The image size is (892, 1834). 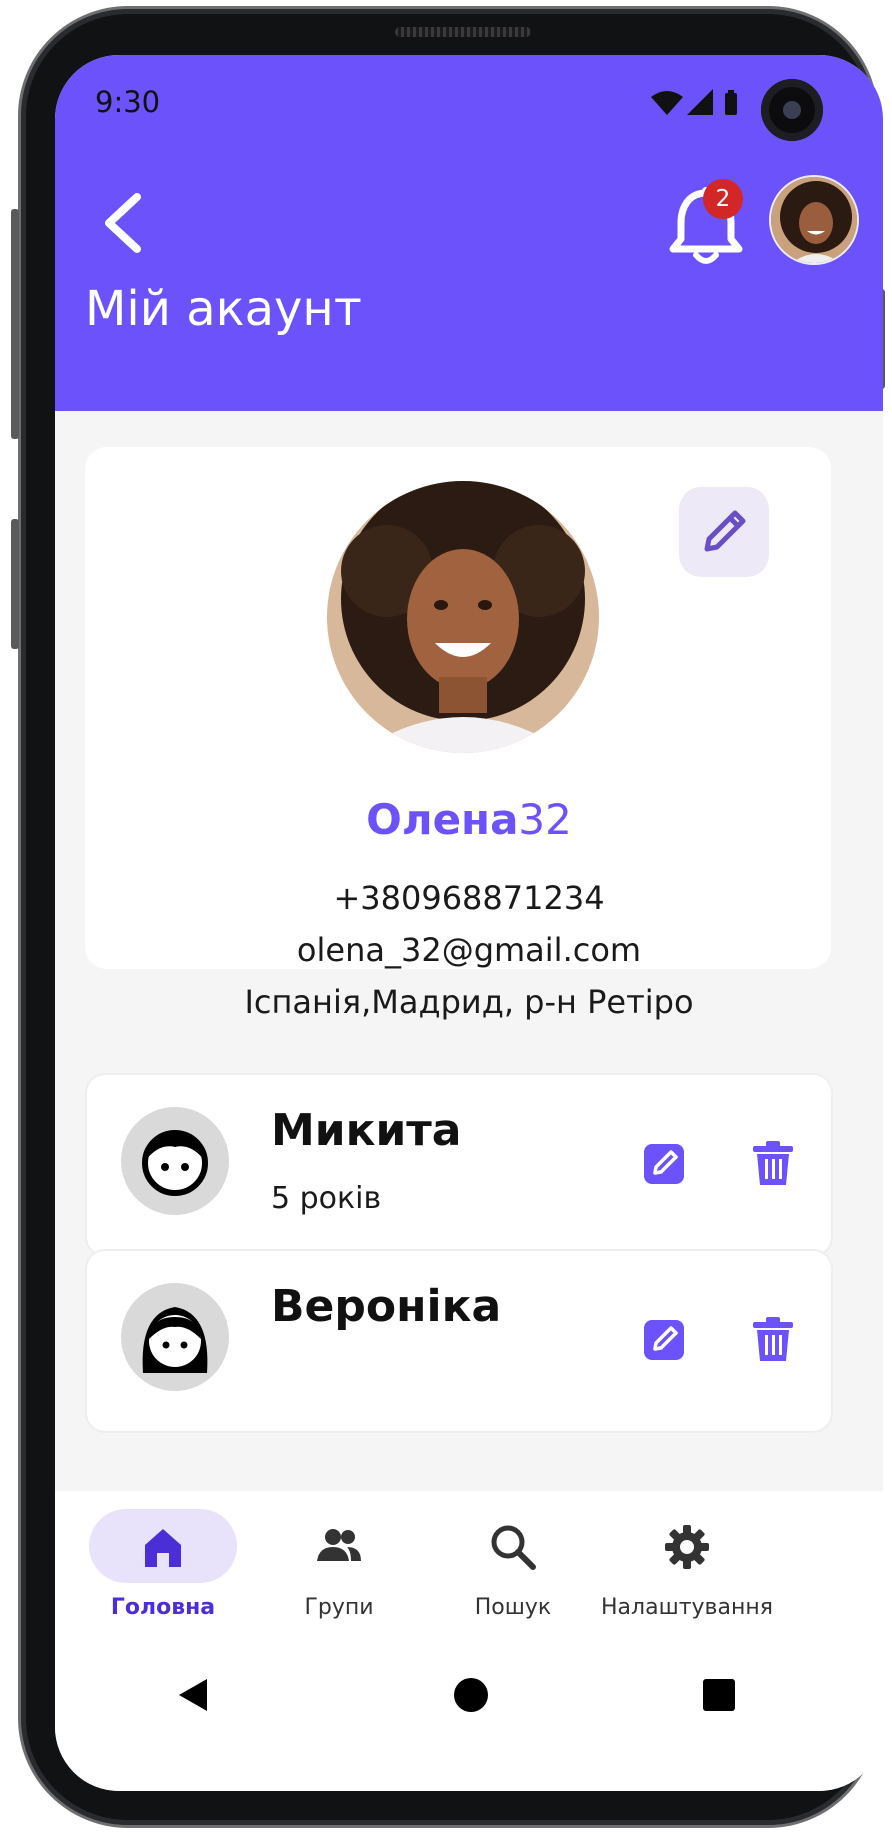 I want to click on wifi-icon, so click(x=667, y=103).